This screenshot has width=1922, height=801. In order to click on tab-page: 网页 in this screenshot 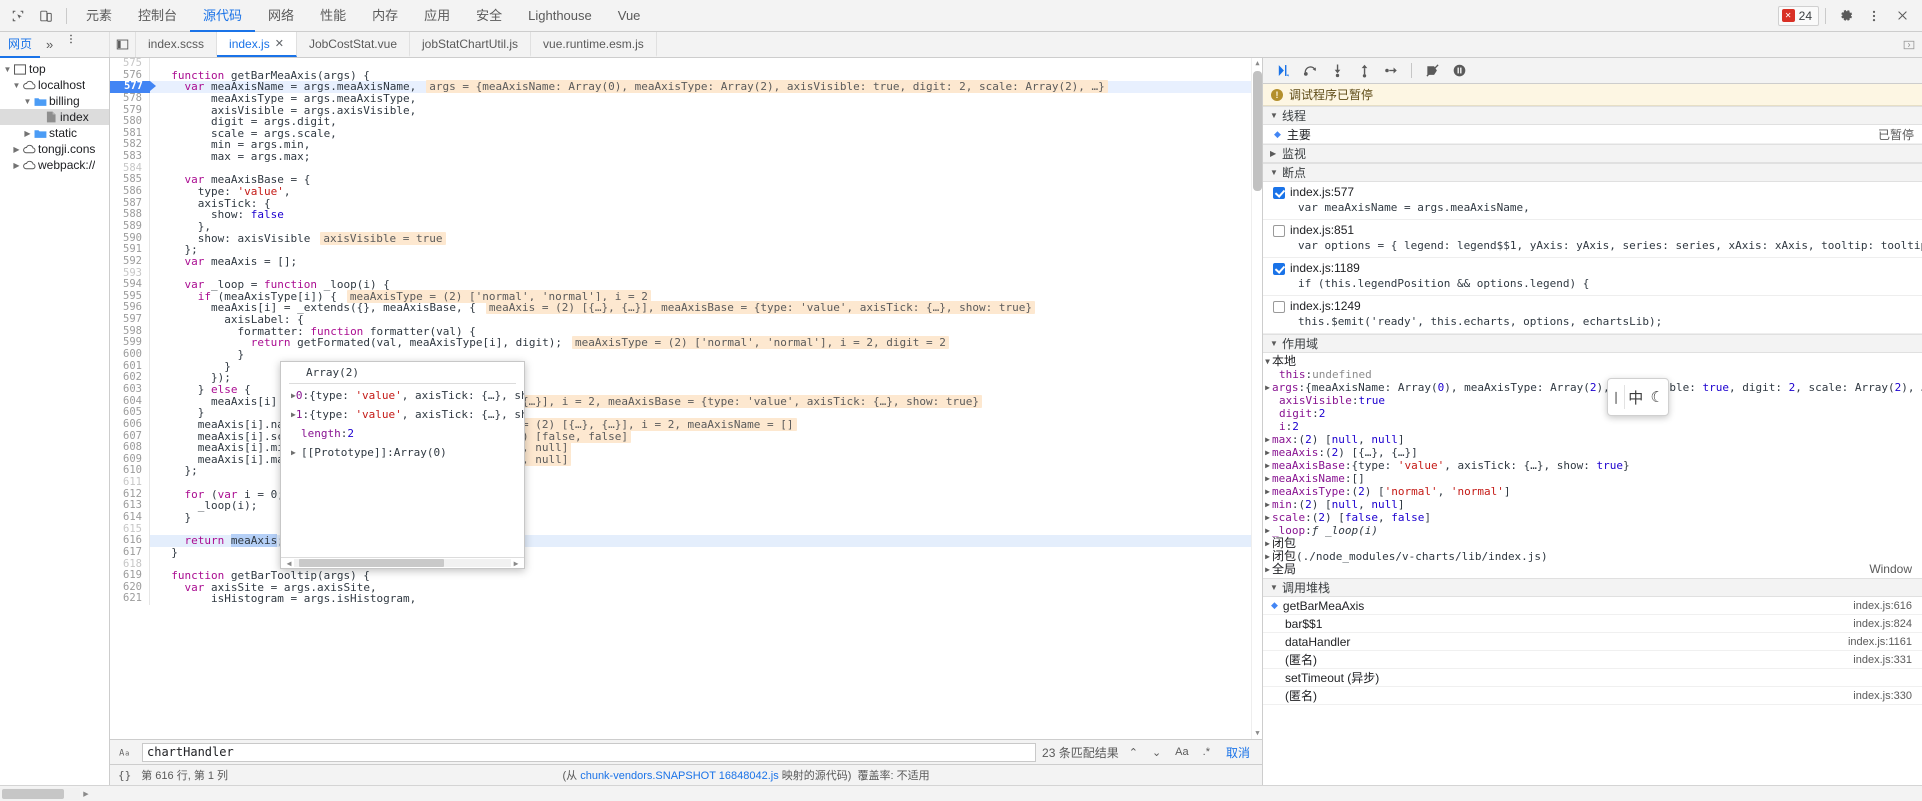, I will do `click(20, 45)`.